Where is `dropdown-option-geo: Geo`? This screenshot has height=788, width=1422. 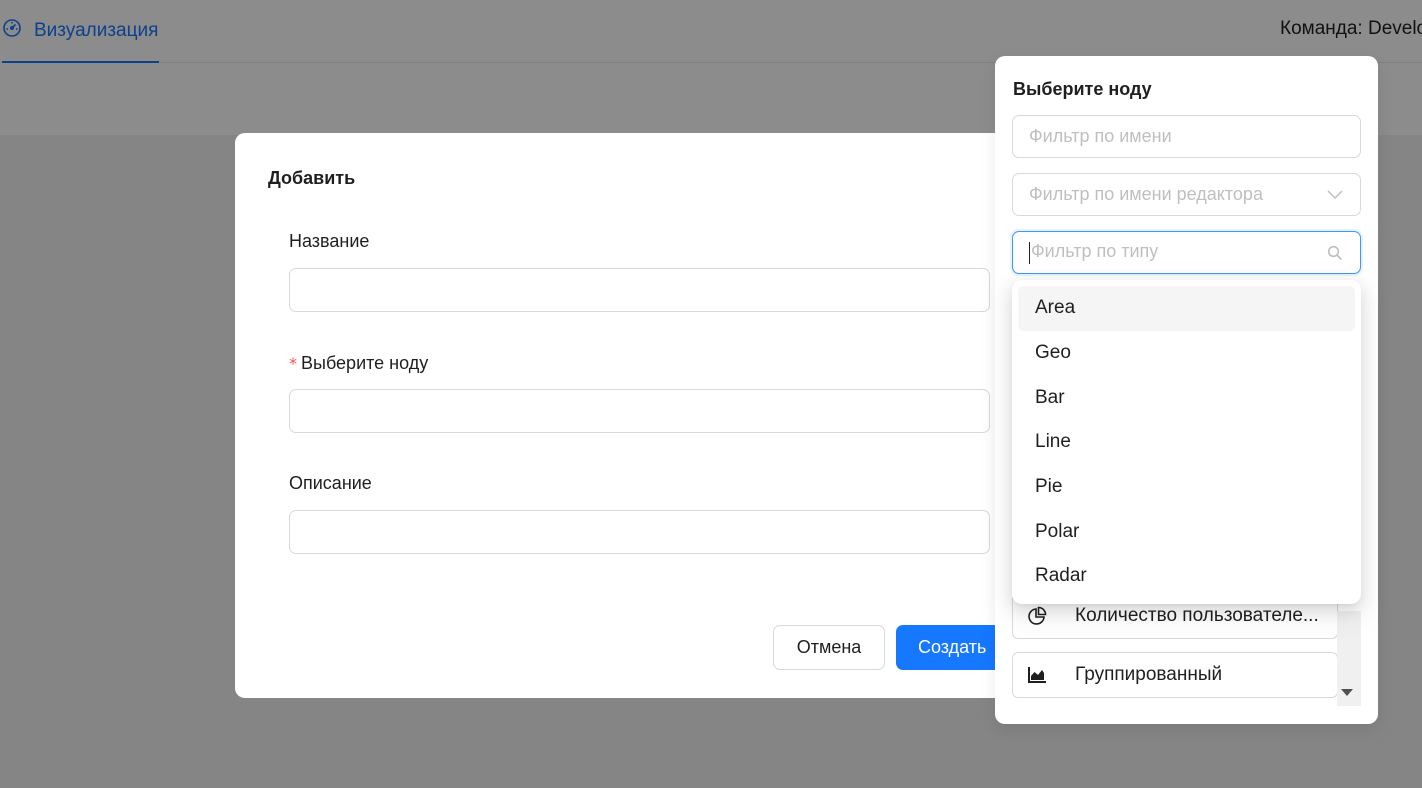 dropdown-option-geo: Geo is located at coordinates (1186, 353).